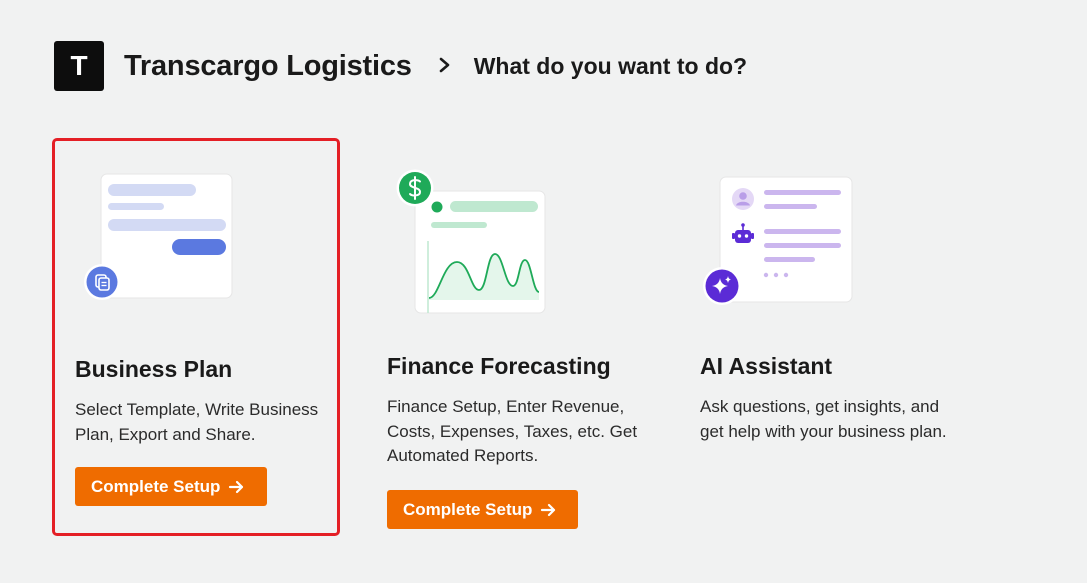 The image size is (1087, 583). What do you see at coordinates (154, 369) in the screenshot?
I see `card-title: Business Plan` at bounding box center [154, 369].